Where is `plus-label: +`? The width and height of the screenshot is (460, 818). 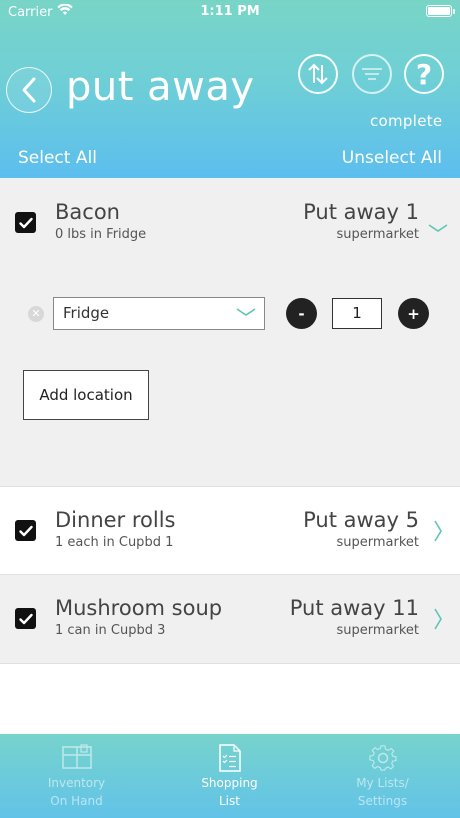 plus-label: + is located at coordinates (413, 313).